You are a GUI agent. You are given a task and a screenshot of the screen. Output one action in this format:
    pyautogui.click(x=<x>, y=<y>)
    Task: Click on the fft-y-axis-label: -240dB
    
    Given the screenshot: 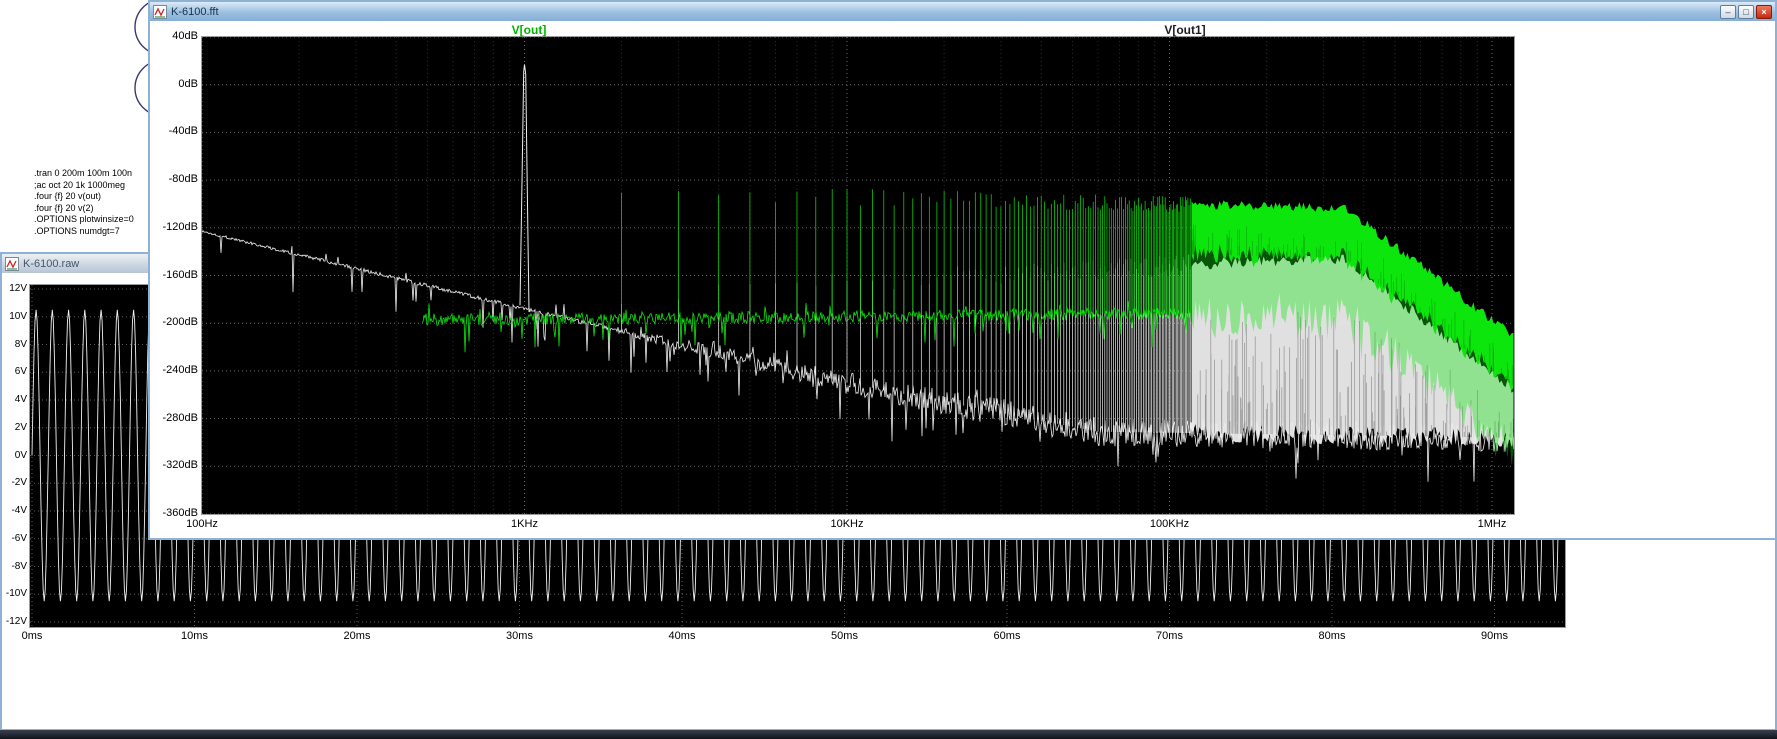 What is the action you would take?
    pyautogui.click(x=180, y=369)
    